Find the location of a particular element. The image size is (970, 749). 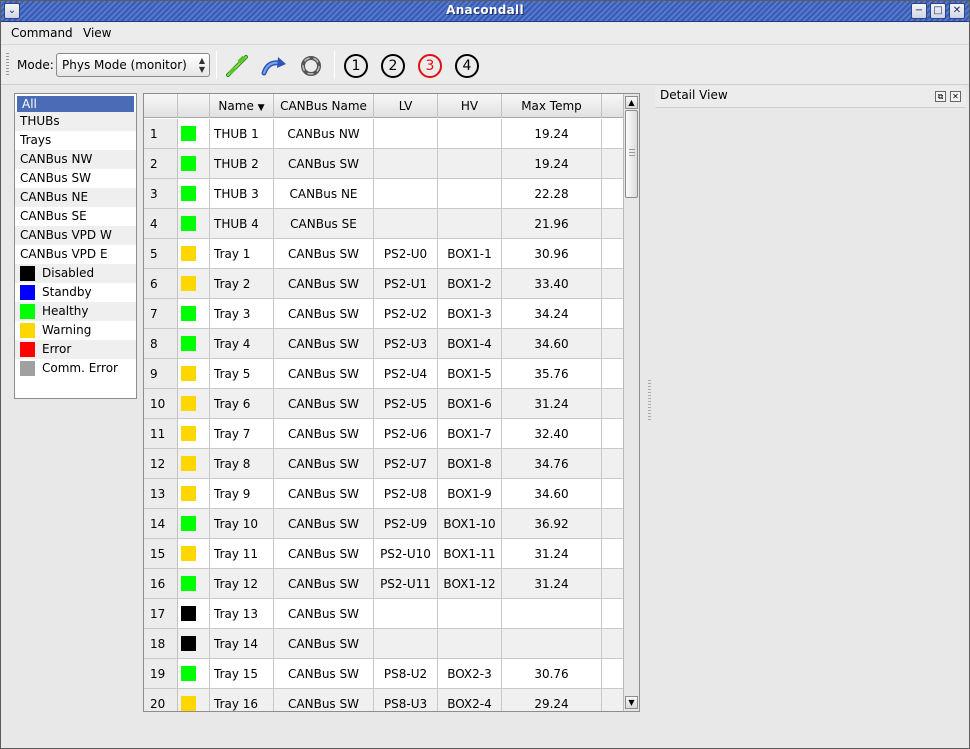

filter-item-standby: Standby is located at coordinates (75, 292).